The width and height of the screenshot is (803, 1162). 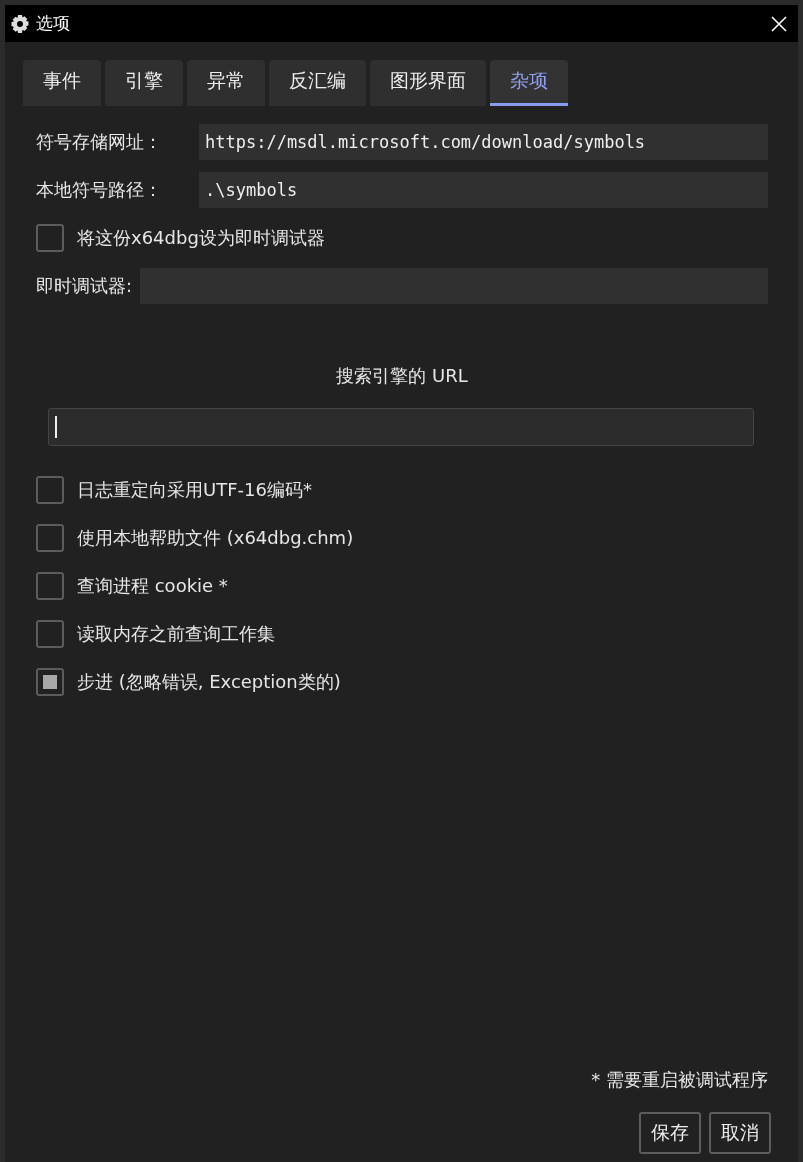 What do you see at coordinates (209, 682) in the screenshot?
I see `checkbox-label: 步进 (忽略错误, Exception类的)` at bounding box center [209, 682].